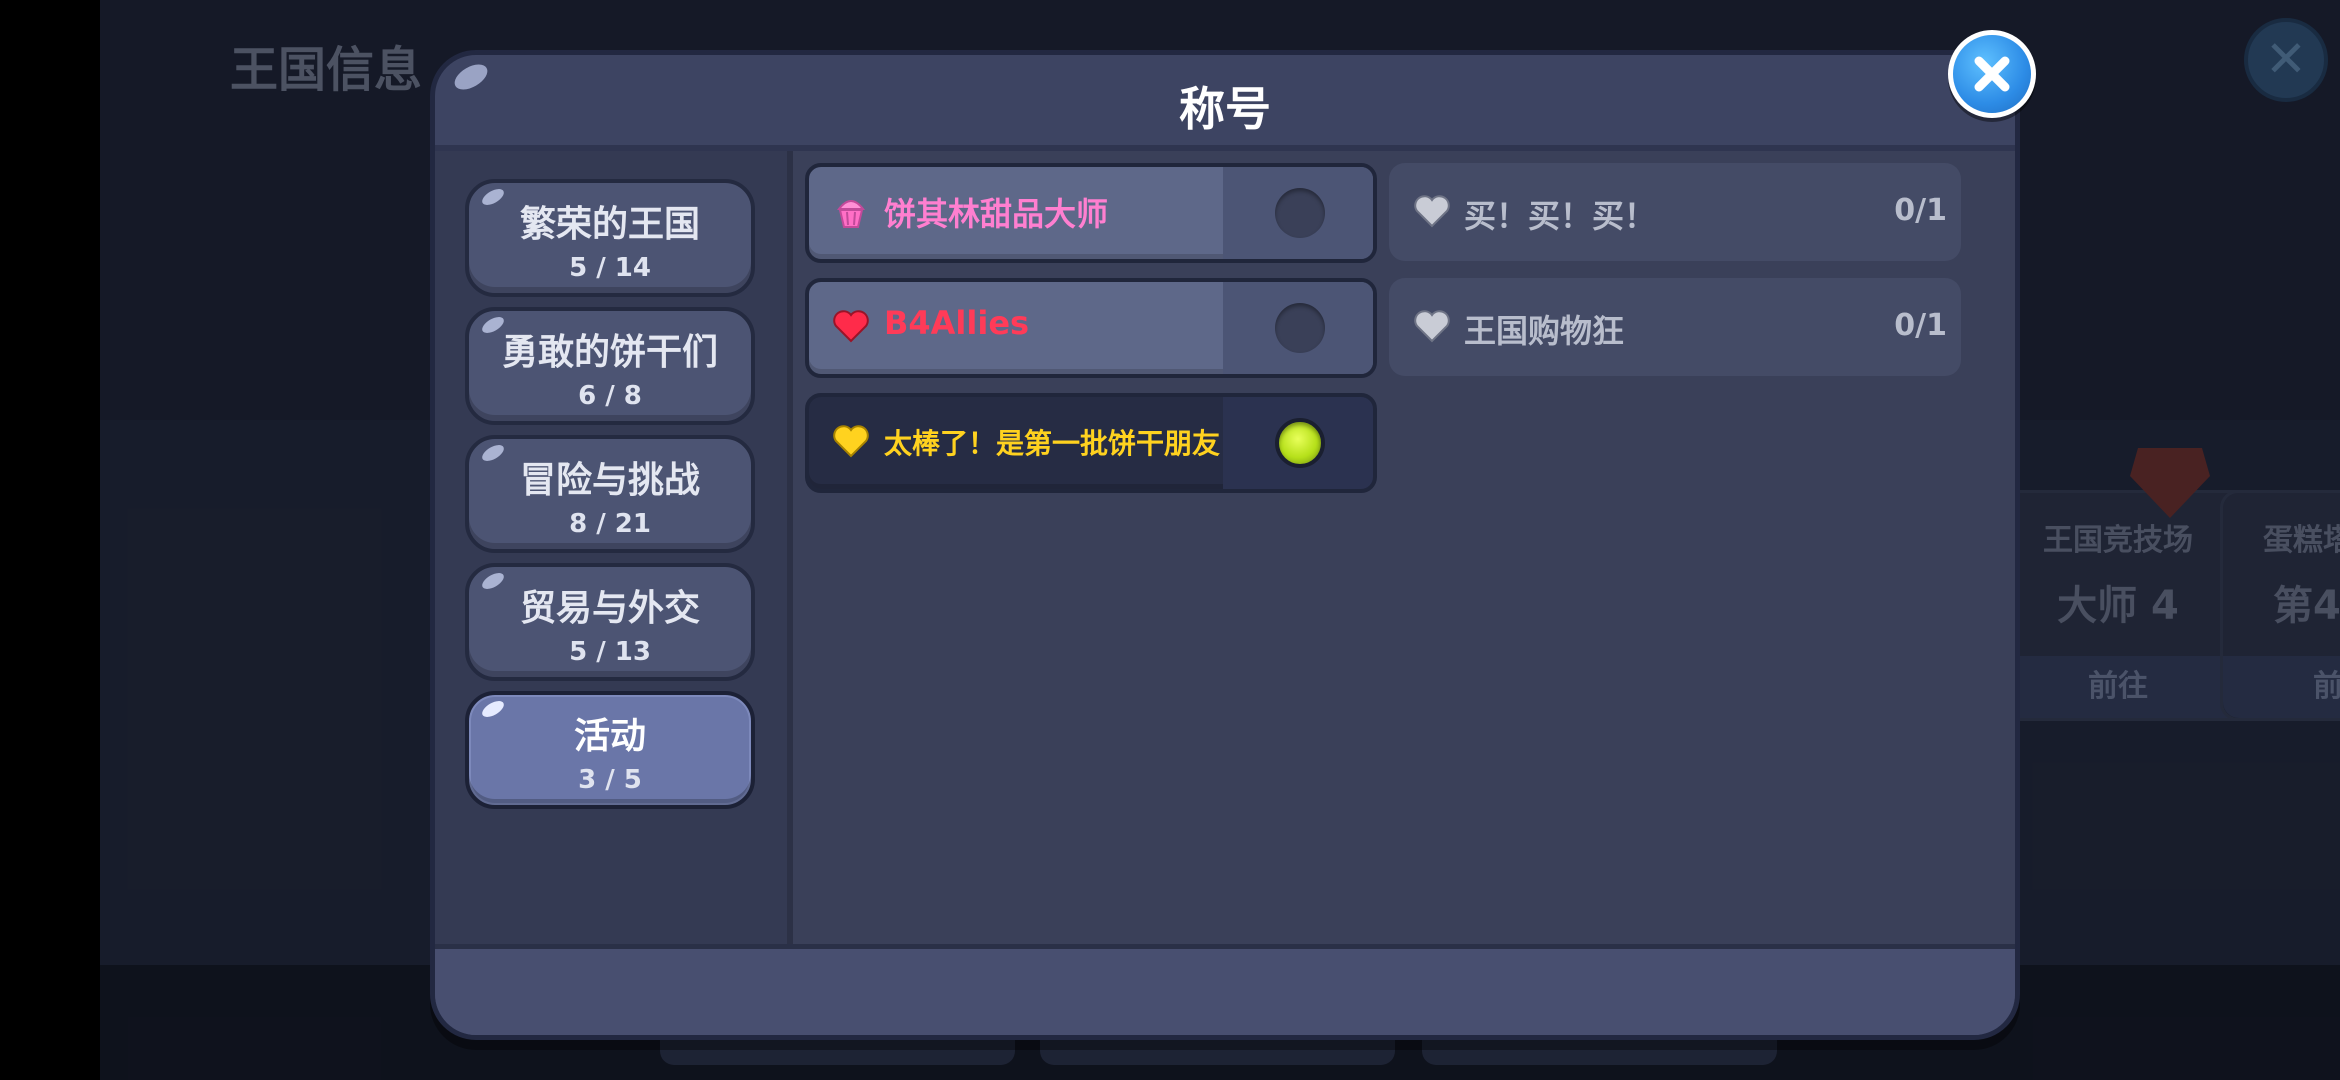  Describe the element at coordinates (609, 480) in the screenshot. I see `category-name: 冒险与挑战` at that location.